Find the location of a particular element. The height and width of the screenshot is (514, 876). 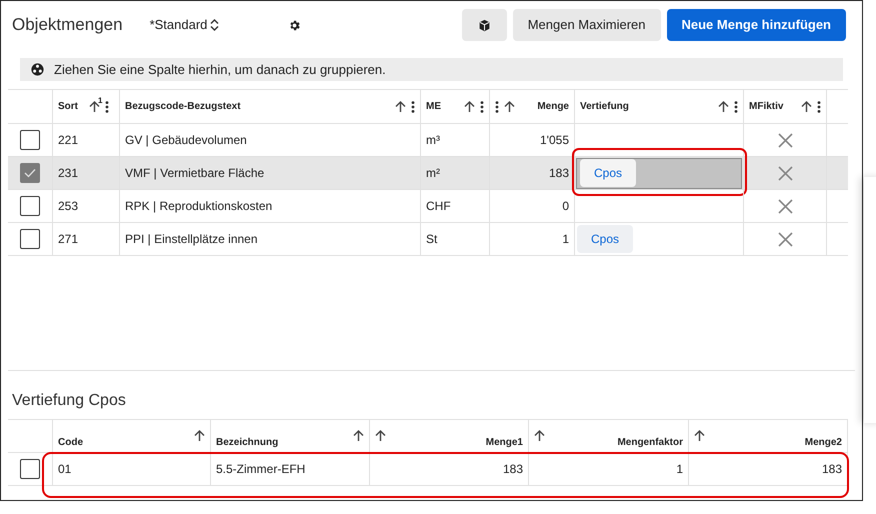

table-cell-text: m² is located at coordinates (433, 173).